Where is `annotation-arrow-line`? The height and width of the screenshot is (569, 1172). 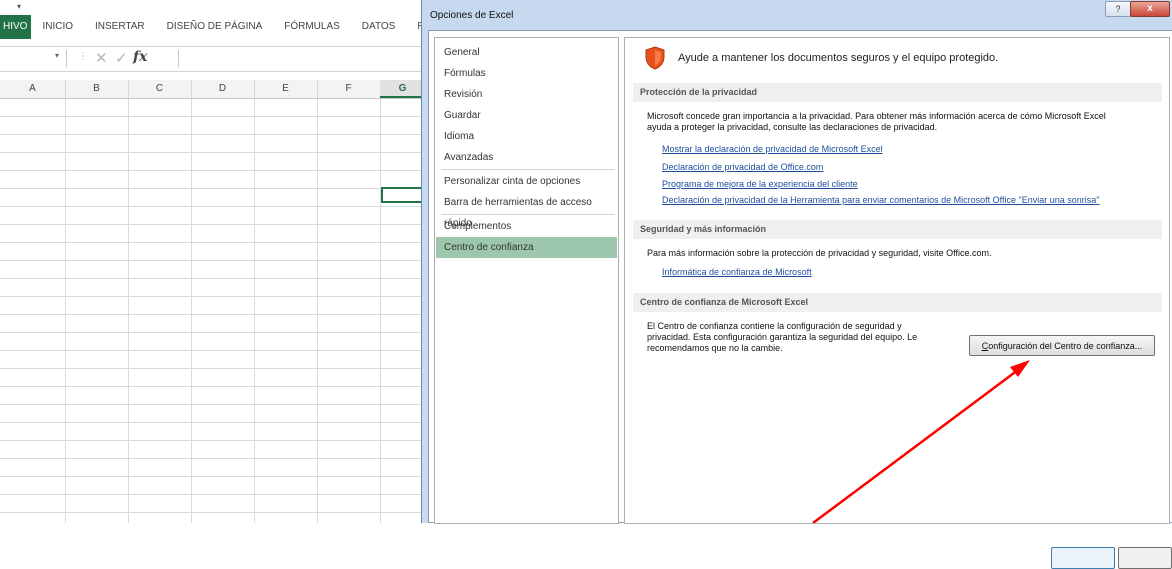 annotation-arrow-line is located at coordinates (915, 445).